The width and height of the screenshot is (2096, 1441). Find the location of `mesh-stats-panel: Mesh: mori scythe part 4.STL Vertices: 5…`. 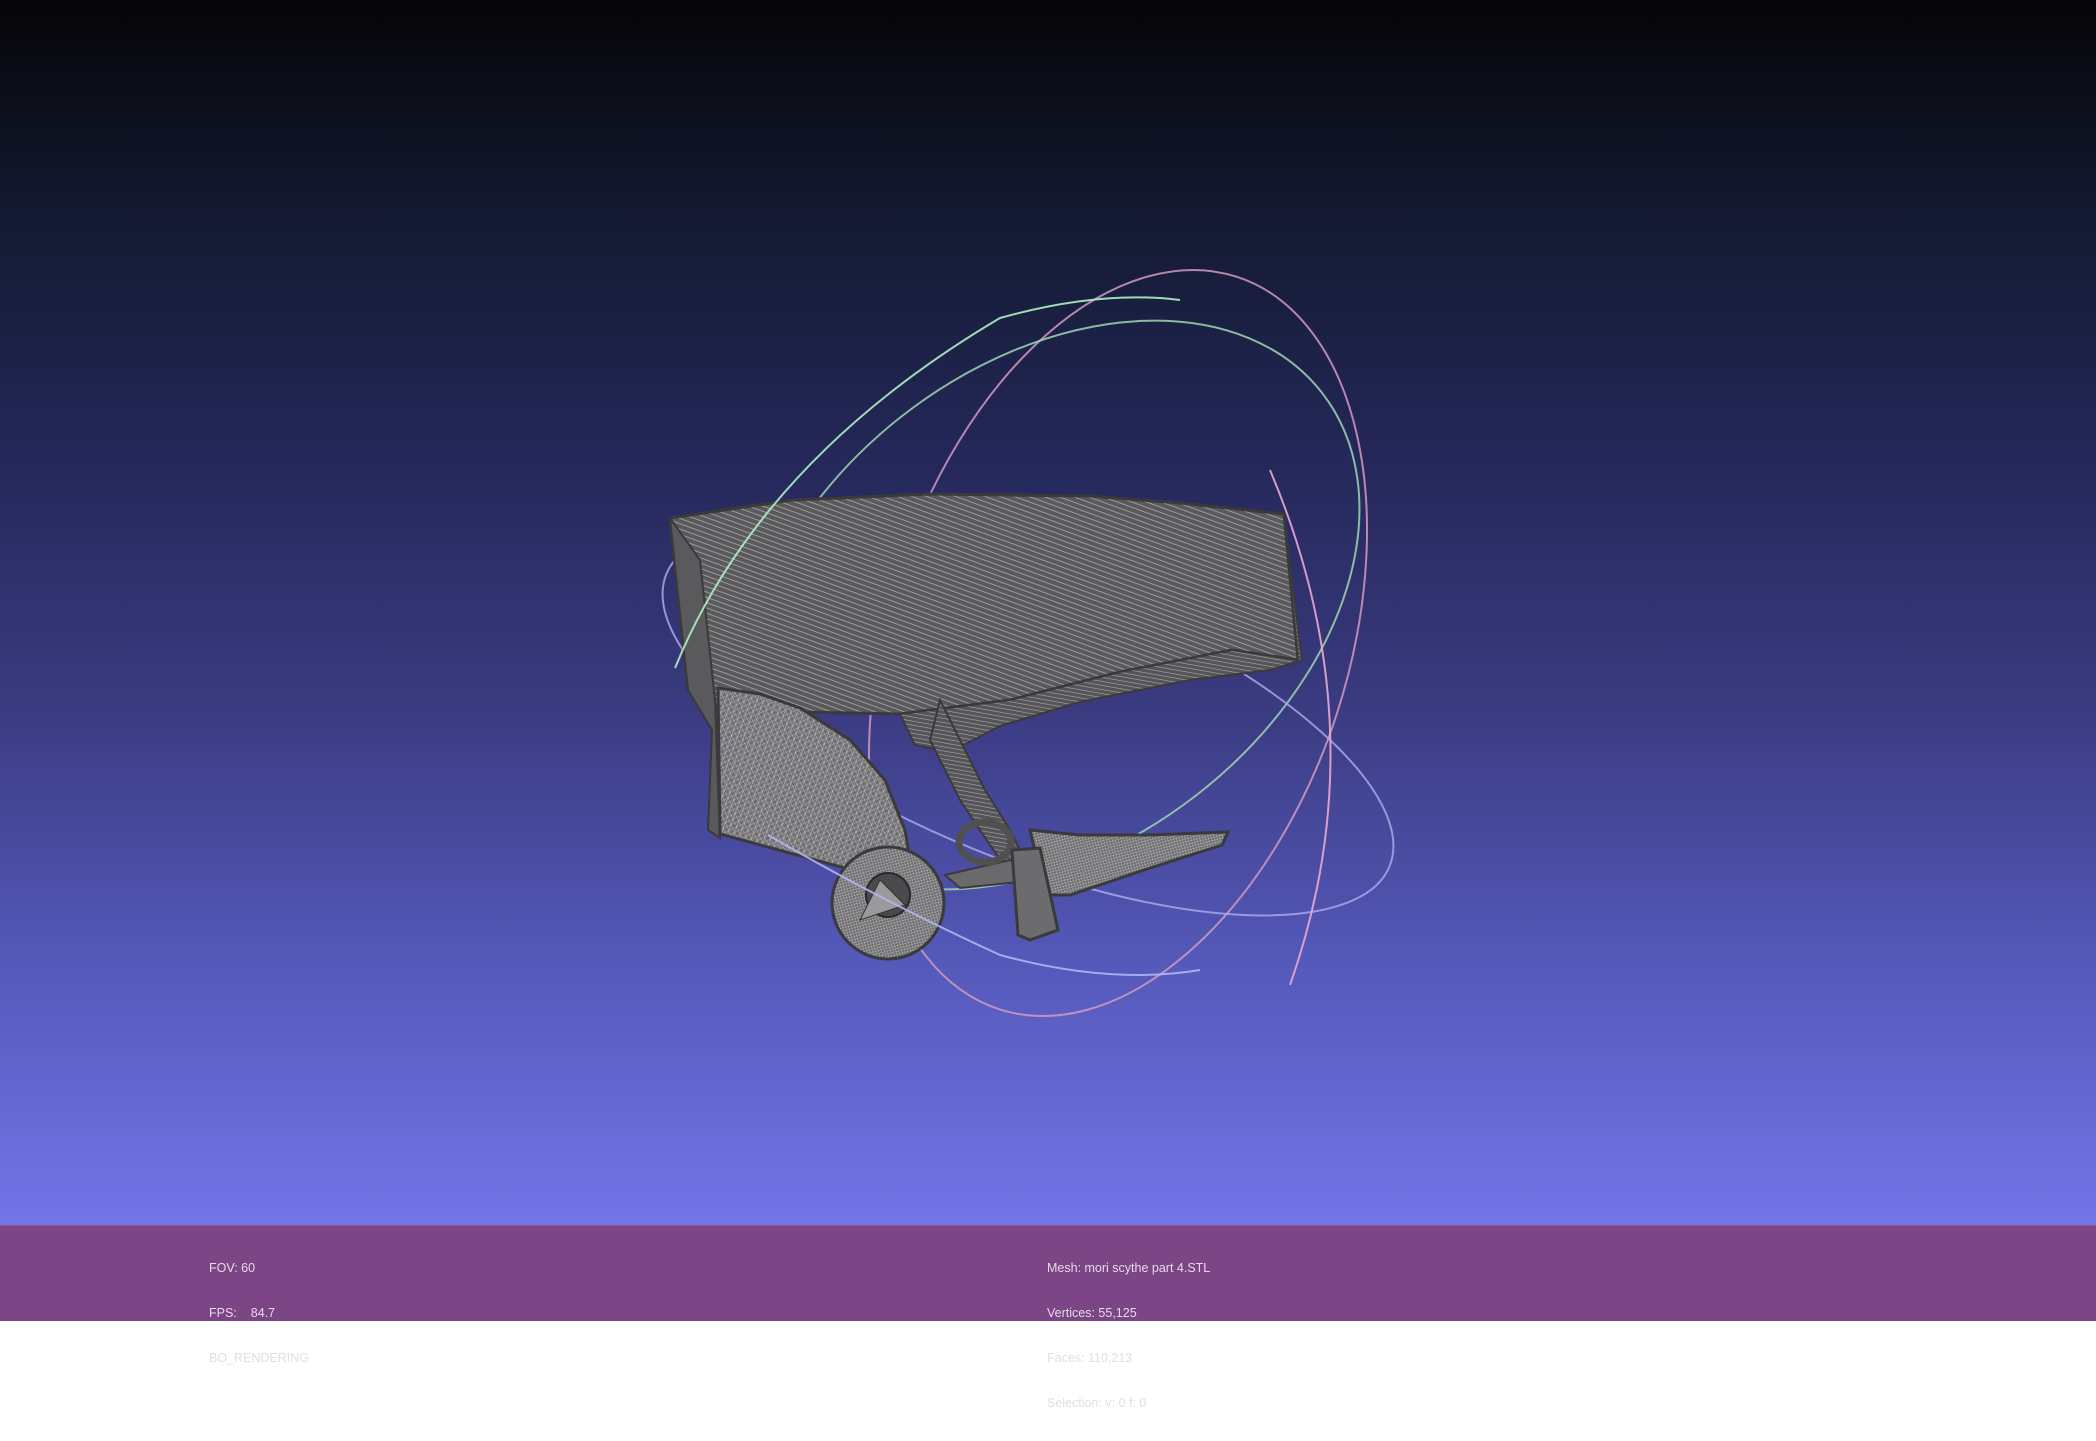

mesh-stats-panel: Mesh: mori scythe part 4.STL Vertices: 5… is located at coordinates (1128, 1336).